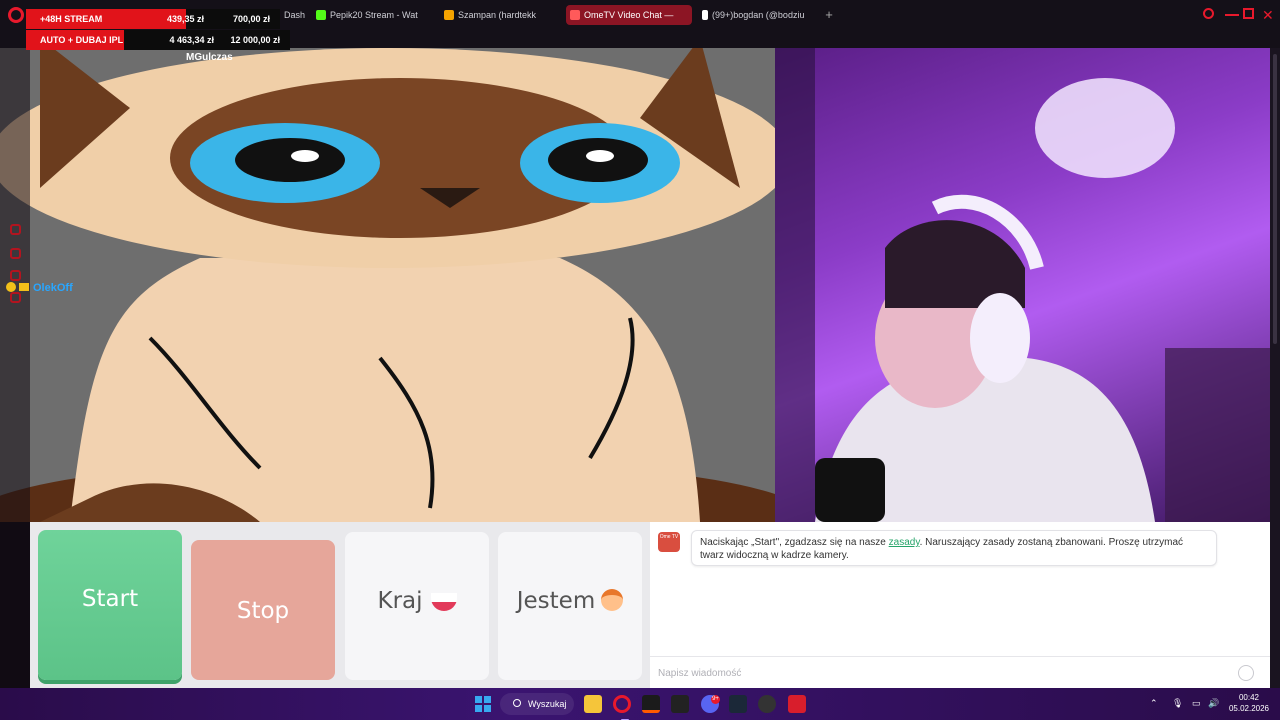 This screenshot has width=1280, height=720. I want to click on message-input: Napisz wiadomość, so click(960, 672).